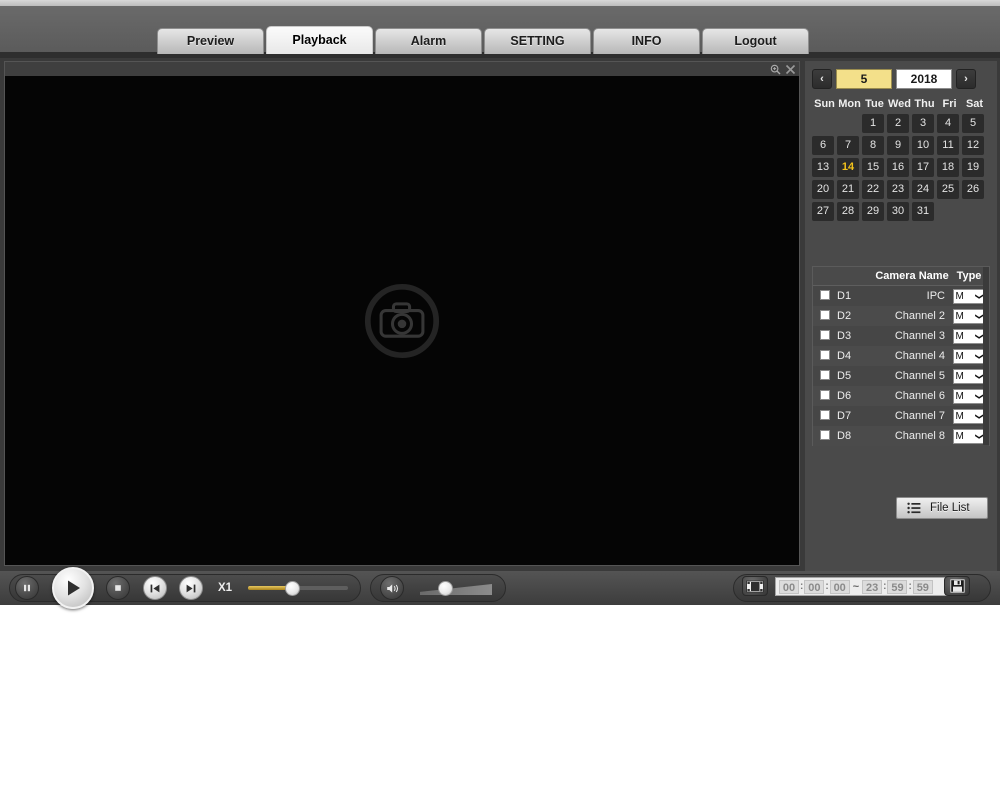  What do you see at coordinates (428, 41) in the screenshot?
I see `tab-alarm: Alarm` at bounding box center [428, 41].